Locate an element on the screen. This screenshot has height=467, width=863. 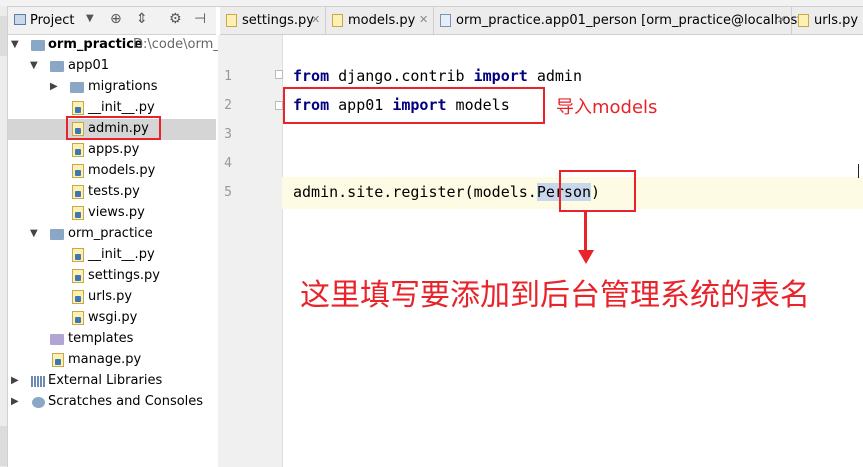
arrow-down-icon is located at coordinates (586, 257).